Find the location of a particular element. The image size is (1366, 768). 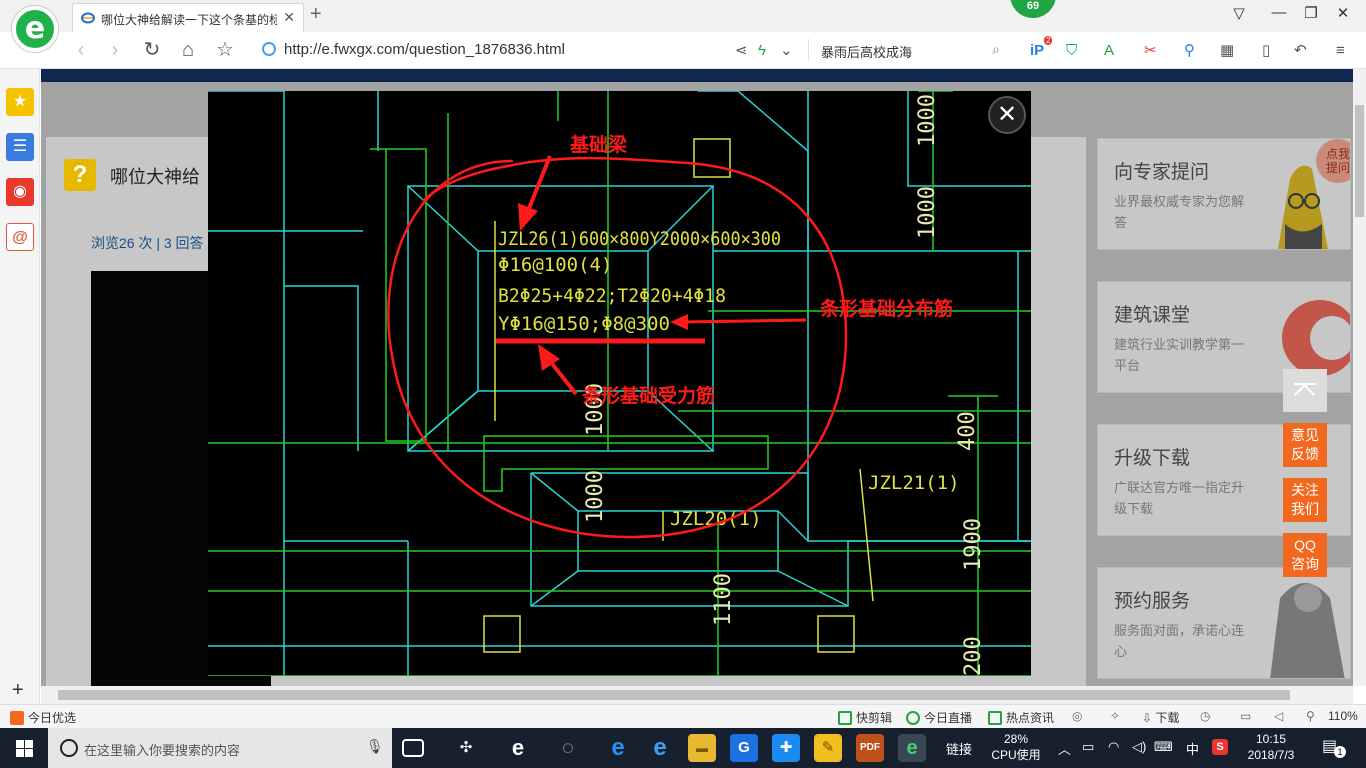

wifi-icon: ◠ is located at coordinates (1113, 747).